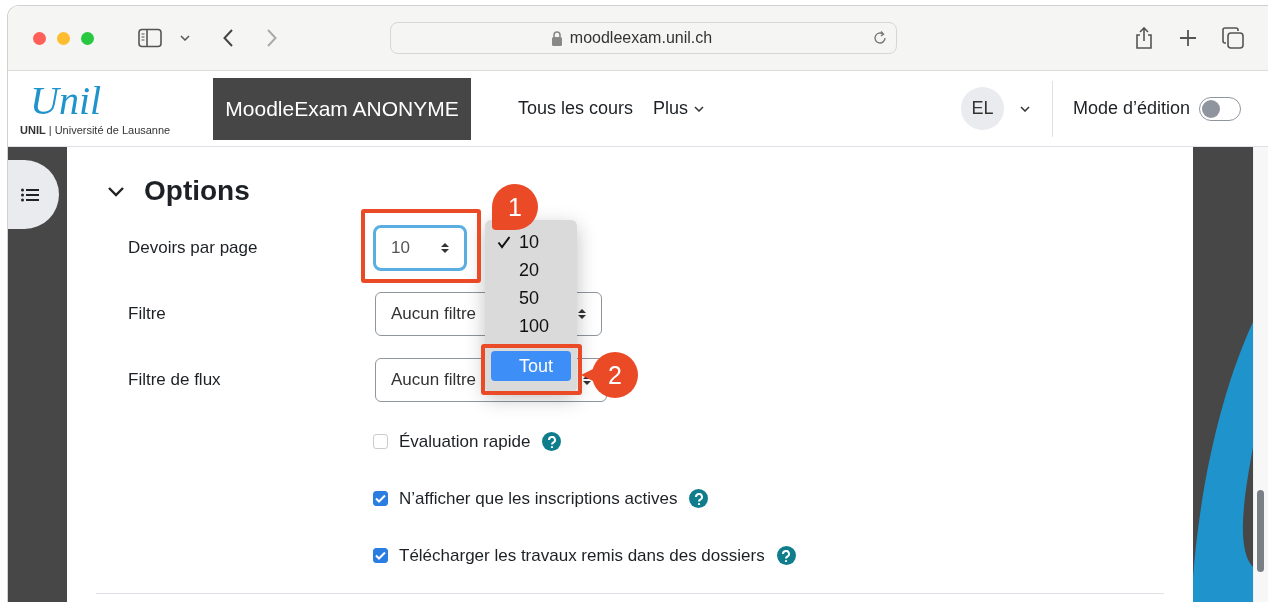 The width and height of the screenshot is (1268, 602). Describe the element at coordinates (197, 191) in the screenshot. I see `section-heading: Options` at that location.